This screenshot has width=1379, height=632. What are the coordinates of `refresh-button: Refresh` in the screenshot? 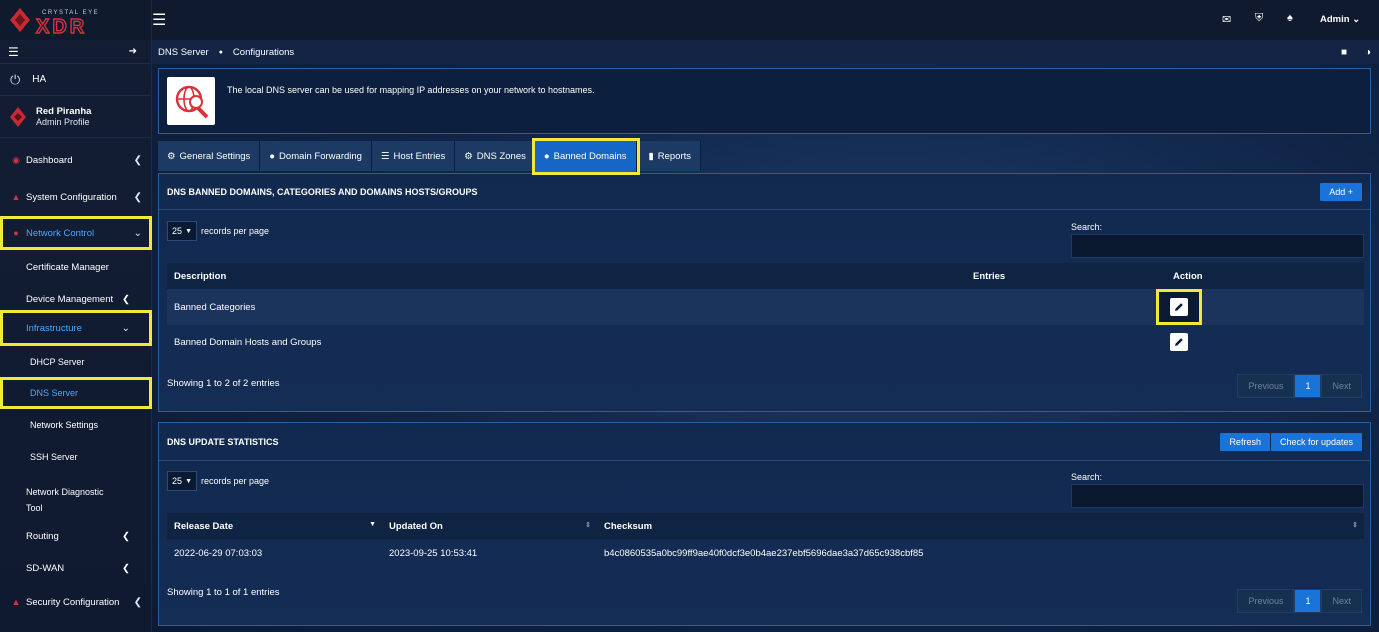 It's located at (1245, 441).